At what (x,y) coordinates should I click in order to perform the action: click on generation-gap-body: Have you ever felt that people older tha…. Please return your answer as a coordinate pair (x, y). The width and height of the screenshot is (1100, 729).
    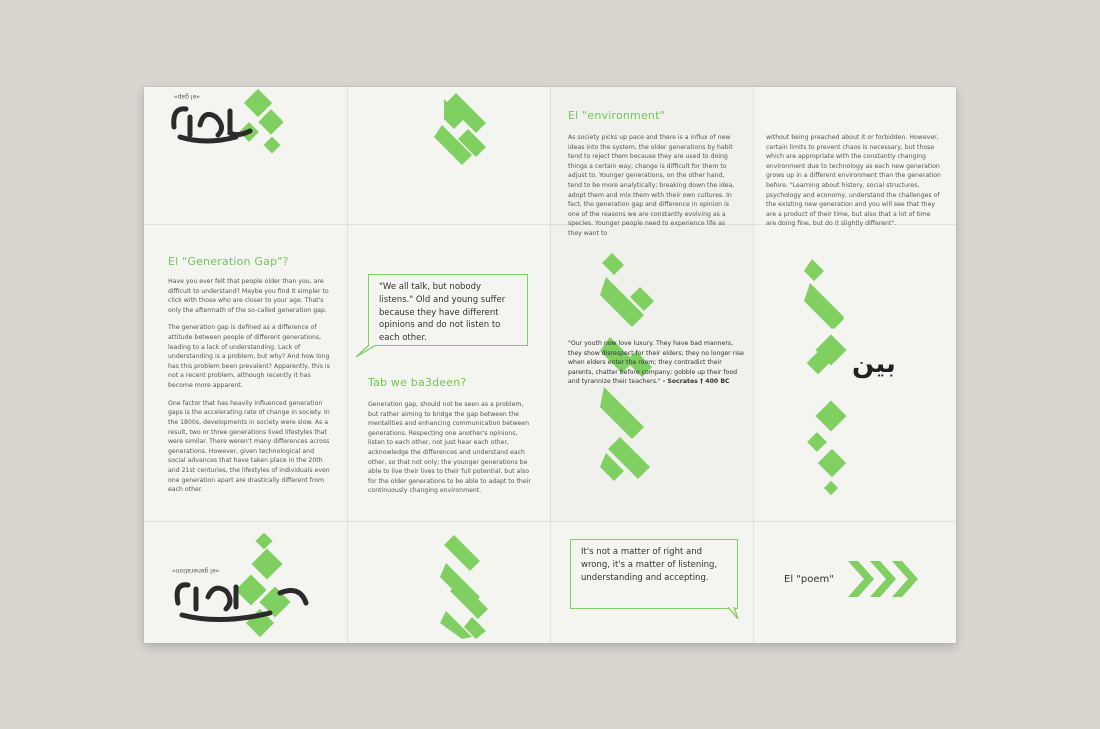
    Looking at the image, I should click on (249, 390).